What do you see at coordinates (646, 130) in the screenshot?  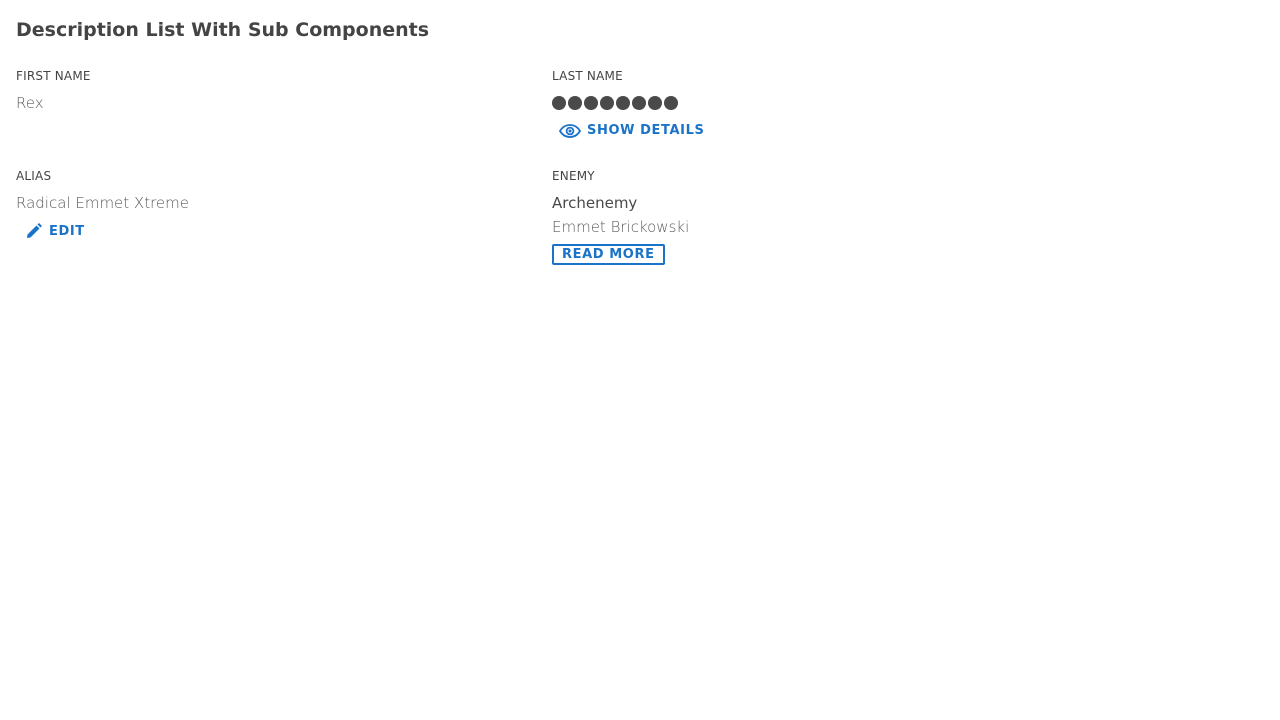 I see `show-details-label: SHOW DETAILS` at bounding box center [646, 130].